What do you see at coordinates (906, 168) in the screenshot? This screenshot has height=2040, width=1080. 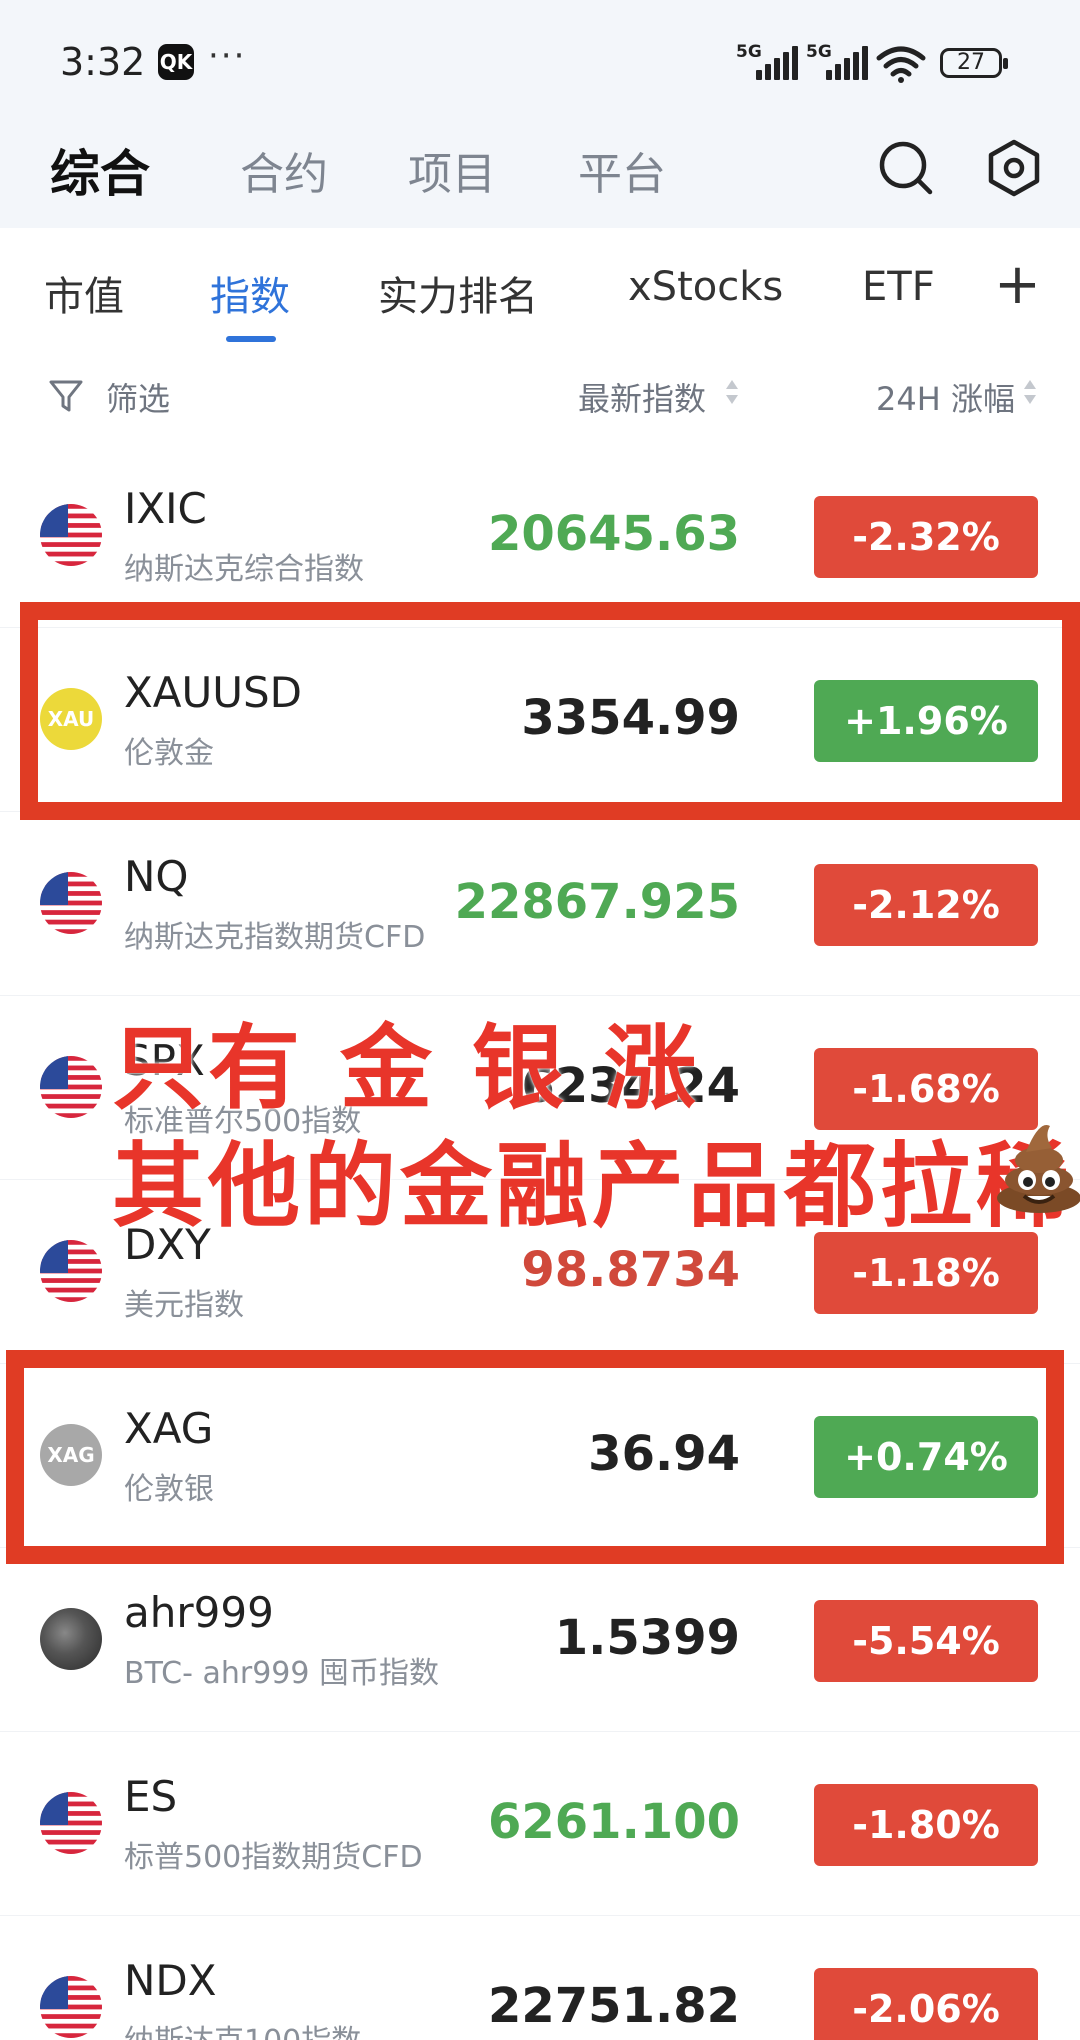 I see `search-icon` at bounding box center [906, 168].